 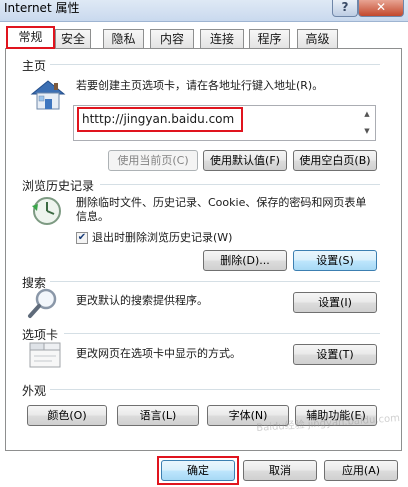 I want to click on search-divider, so click(x=215, y=281).